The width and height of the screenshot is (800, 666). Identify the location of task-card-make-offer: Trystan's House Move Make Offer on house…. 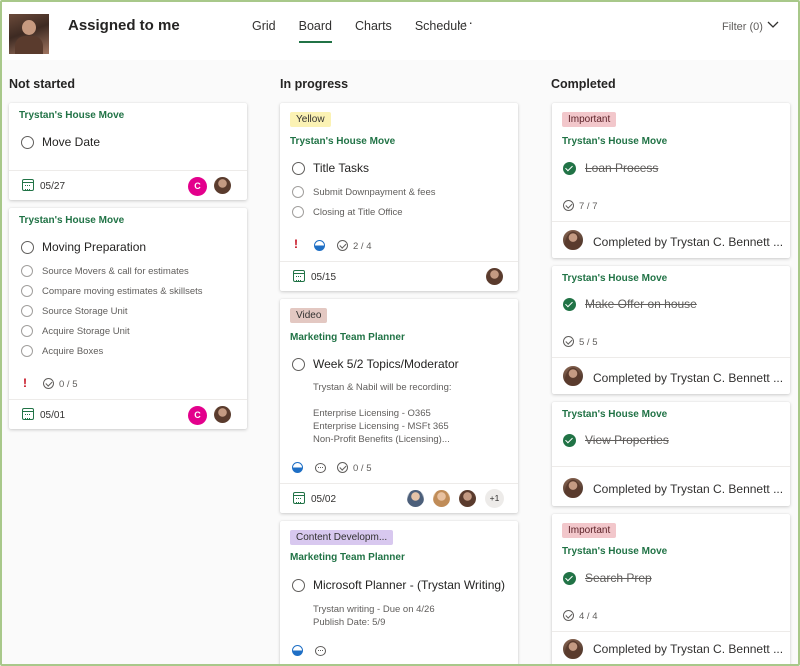
(671, 330).